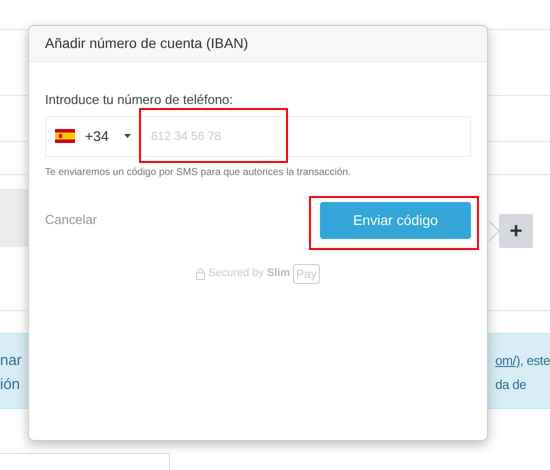  I want to click on phone-label: Introduce tu número de teléfono:, so click(139, 100).